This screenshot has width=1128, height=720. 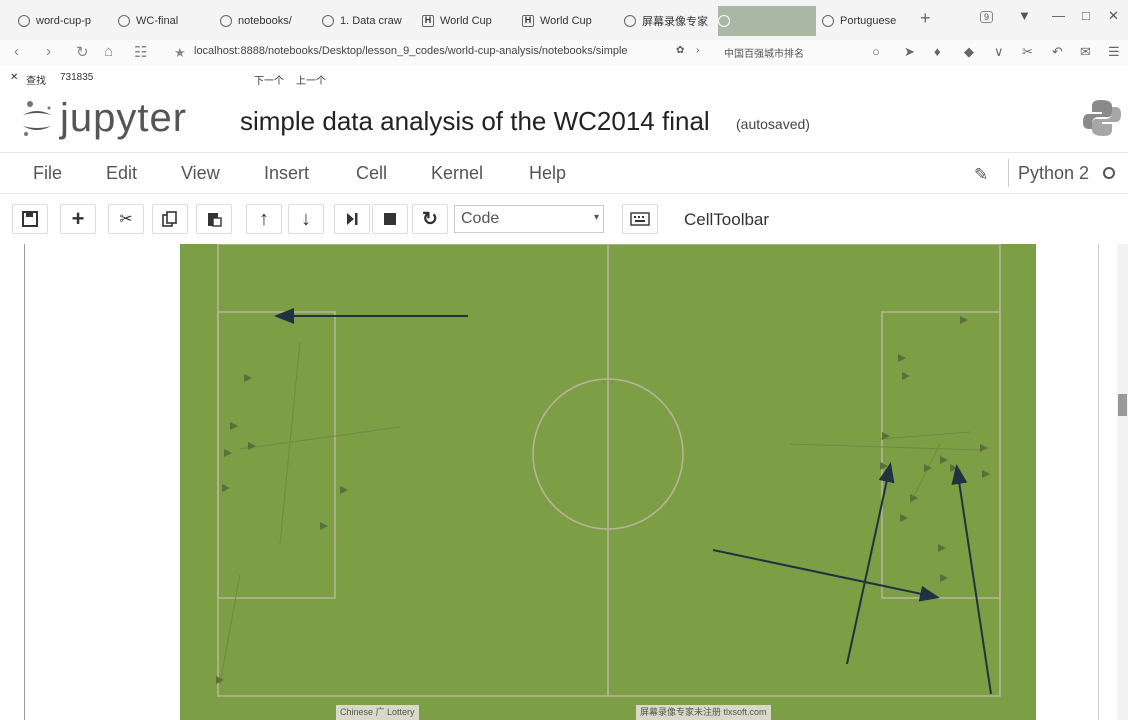 I want to click on paste-icon, so click(x=215, y=220).